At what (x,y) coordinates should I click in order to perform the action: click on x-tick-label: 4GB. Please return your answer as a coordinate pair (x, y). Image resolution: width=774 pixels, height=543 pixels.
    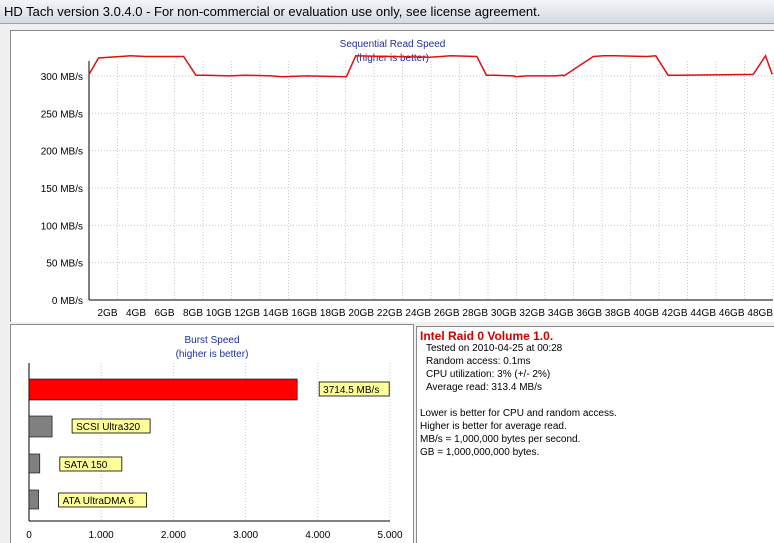
    Looking at the image, I should click on (136, 313).